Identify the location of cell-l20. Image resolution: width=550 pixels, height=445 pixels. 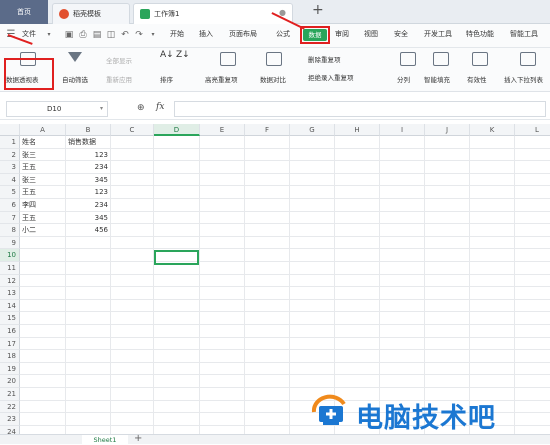
(532, 381).